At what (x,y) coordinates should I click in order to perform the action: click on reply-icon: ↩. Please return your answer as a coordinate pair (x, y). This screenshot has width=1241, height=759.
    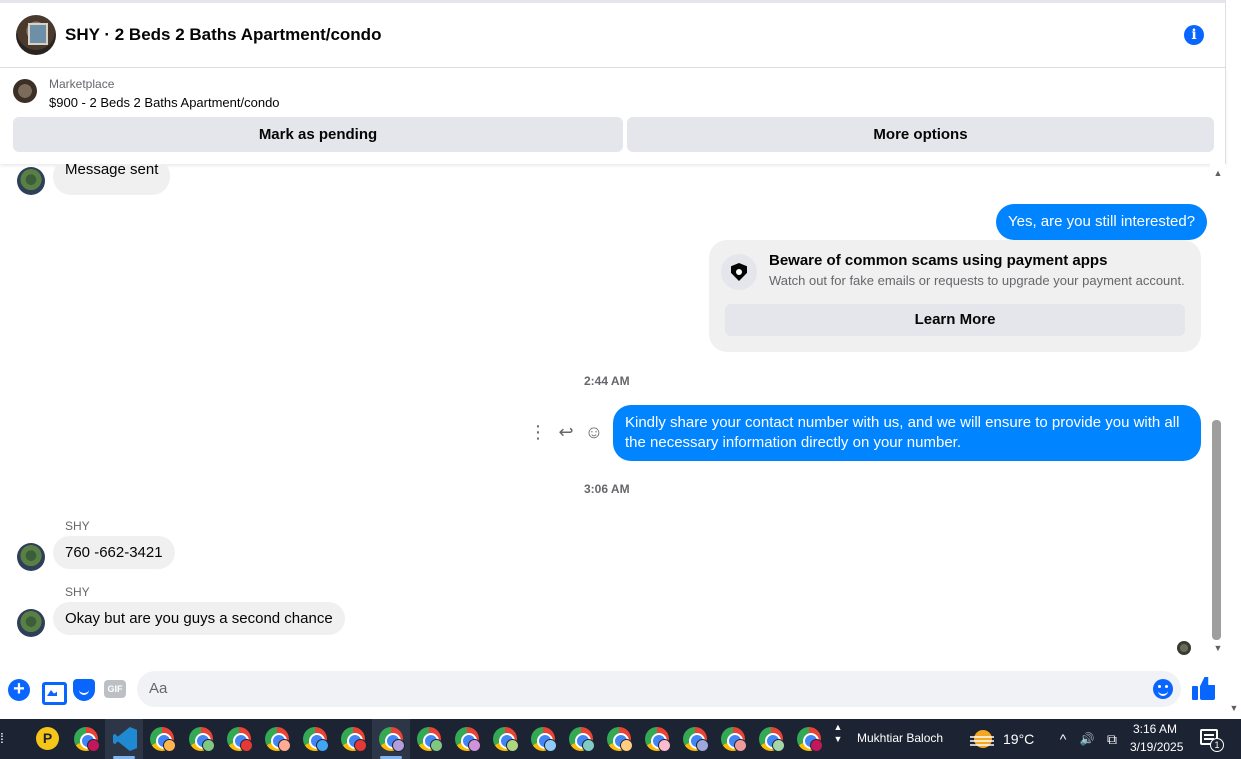
    Looking at the image, I should click on (566, 432).